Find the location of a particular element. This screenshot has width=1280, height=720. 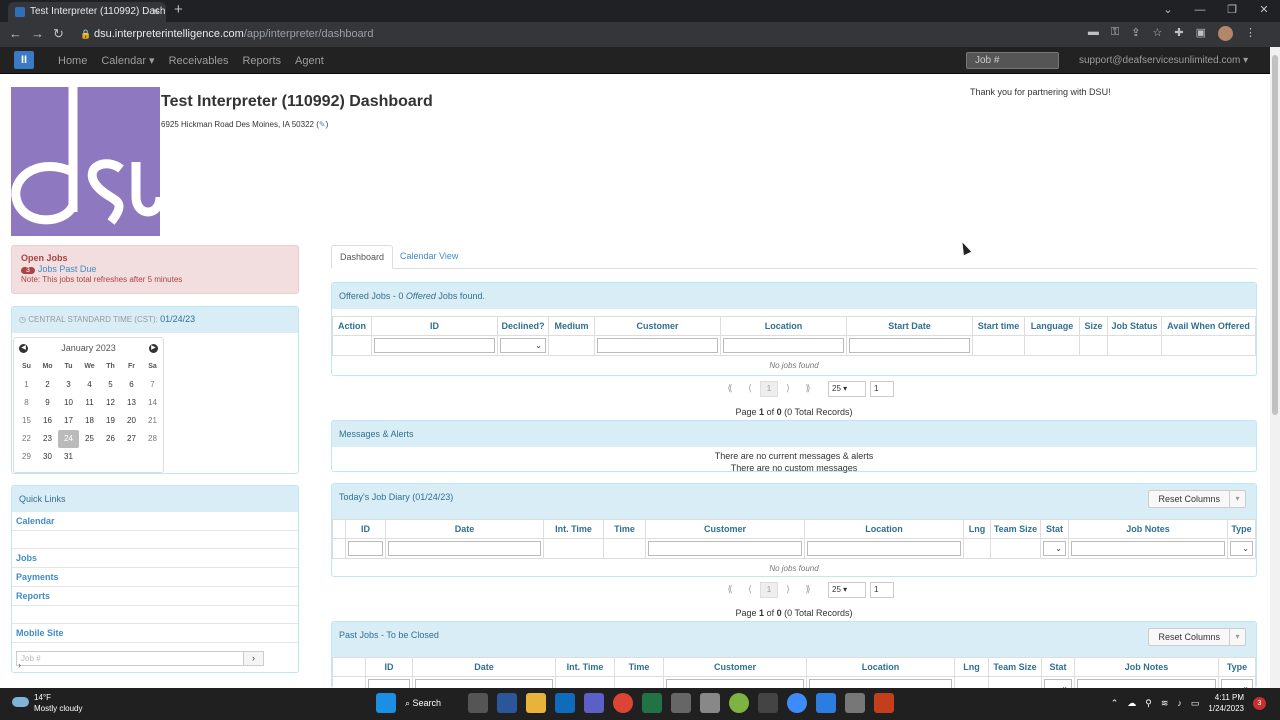

offered-column-header: Size is located at coordinates (1093, 326).